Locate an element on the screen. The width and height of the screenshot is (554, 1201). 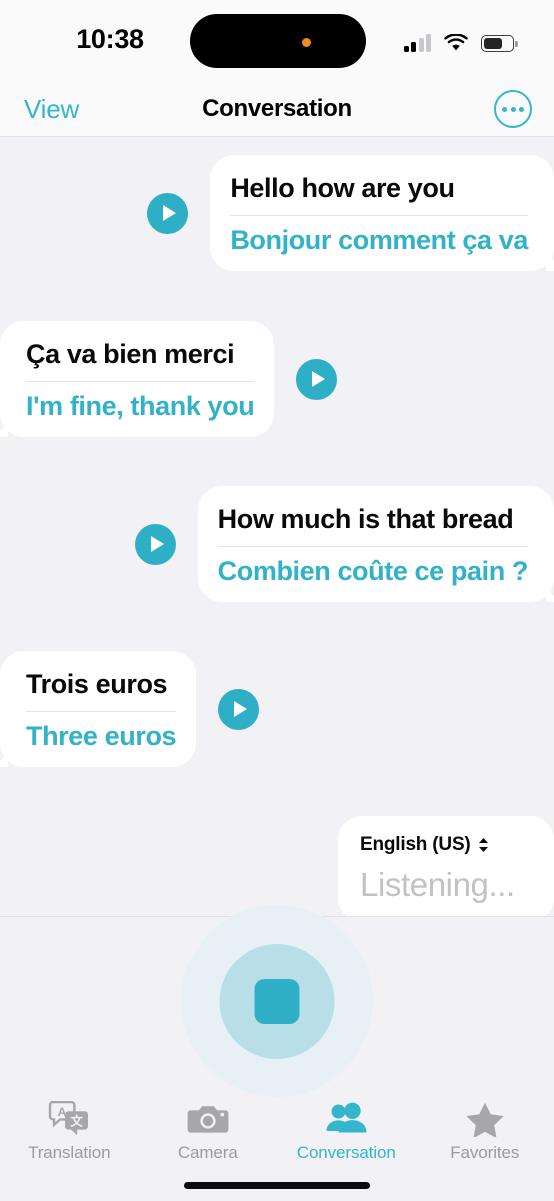
message-translated-text: Bonjour comment ça va is located at coordinates (379, 239).